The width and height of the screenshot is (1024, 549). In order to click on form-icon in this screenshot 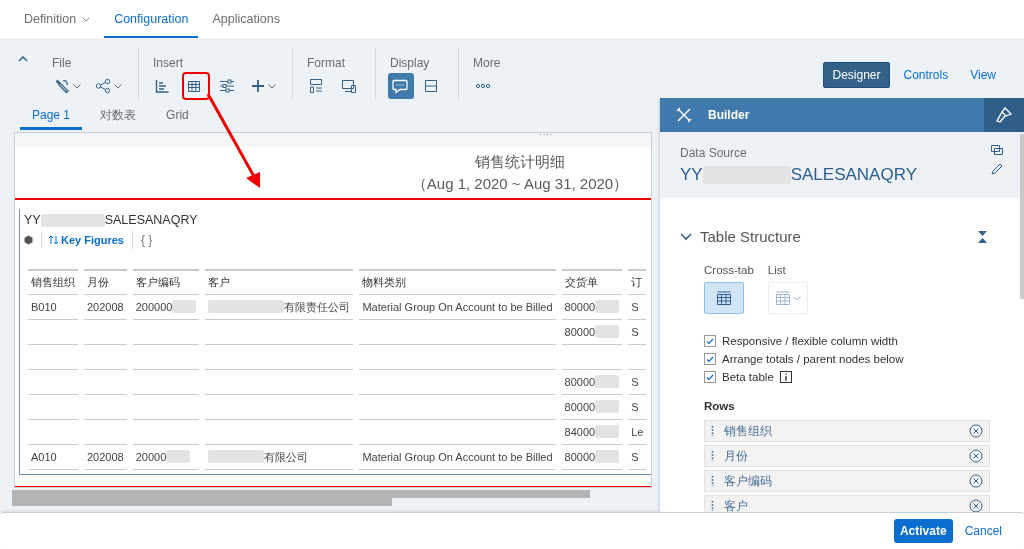, I will do `click(316, 86)`.